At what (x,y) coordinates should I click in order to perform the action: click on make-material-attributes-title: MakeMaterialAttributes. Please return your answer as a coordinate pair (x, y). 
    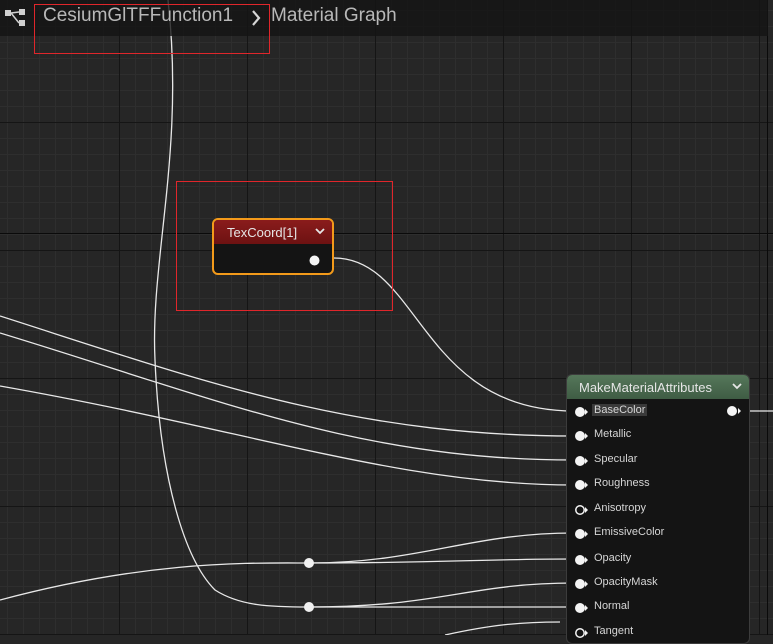
    Looking at the image, I should click on (645, 387).